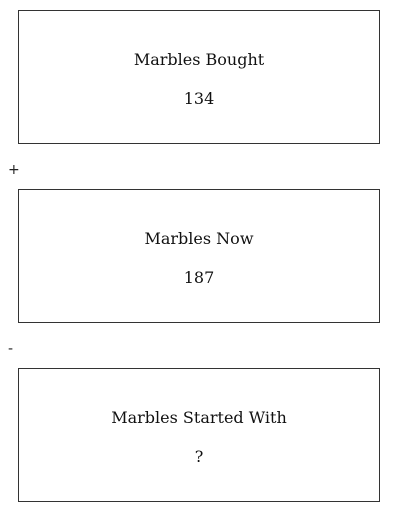  Describe the element at coordinates (11, 349) in the screenshot. I see `minus-operator: -` at that location.